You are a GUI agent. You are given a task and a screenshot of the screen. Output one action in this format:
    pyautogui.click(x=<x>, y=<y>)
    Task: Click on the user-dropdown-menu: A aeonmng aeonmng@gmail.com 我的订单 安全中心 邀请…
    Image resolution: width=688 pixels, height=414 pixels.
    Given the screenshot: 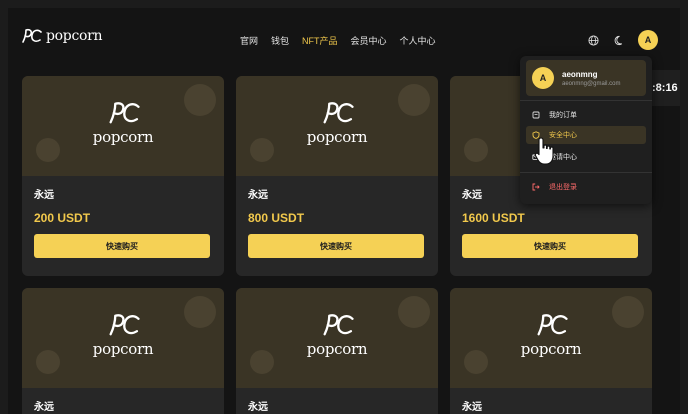 What is the action you would take?
    pyautogui.click(x=586, y=130)
    